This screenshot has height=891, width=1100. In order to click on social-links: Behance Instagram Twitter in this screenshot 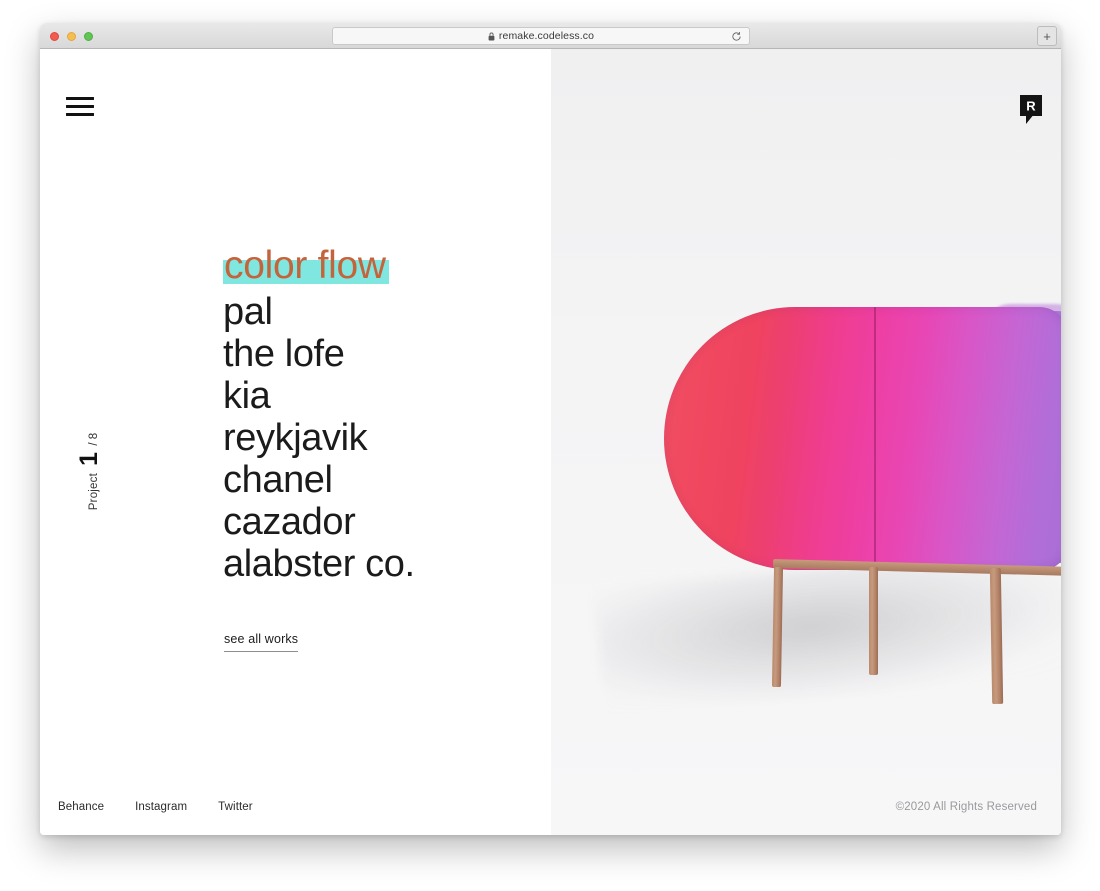, I will do `click(155, 807)`.